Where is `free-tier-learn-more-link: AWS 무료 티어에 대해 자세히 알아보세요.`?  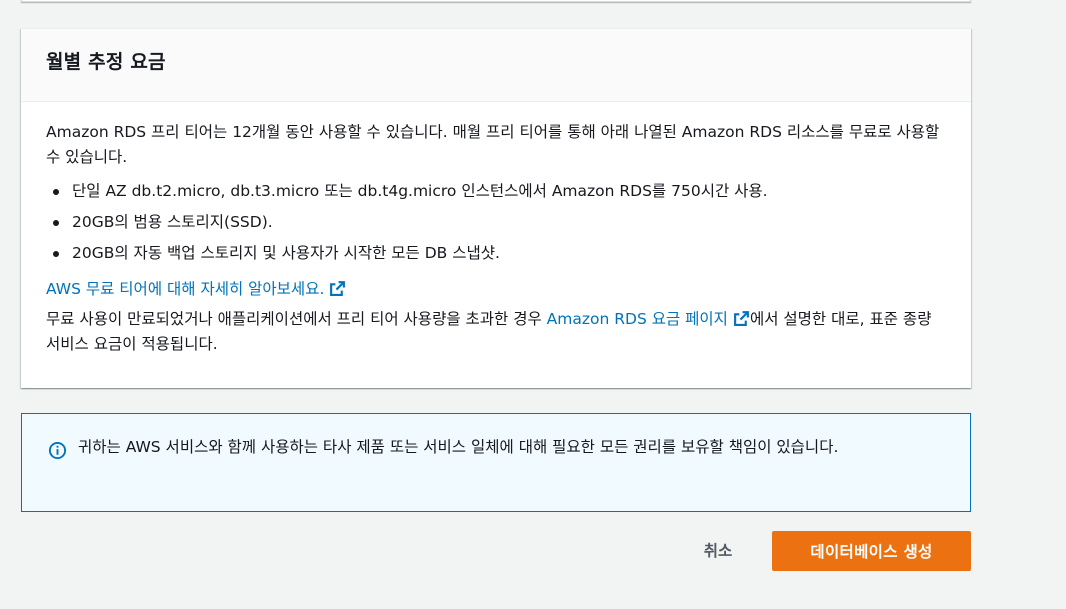 free-tier-learn-more-link: AWS 무료 티어에 대해 자세히 알아보세요. is located at coordinates (196, 289).